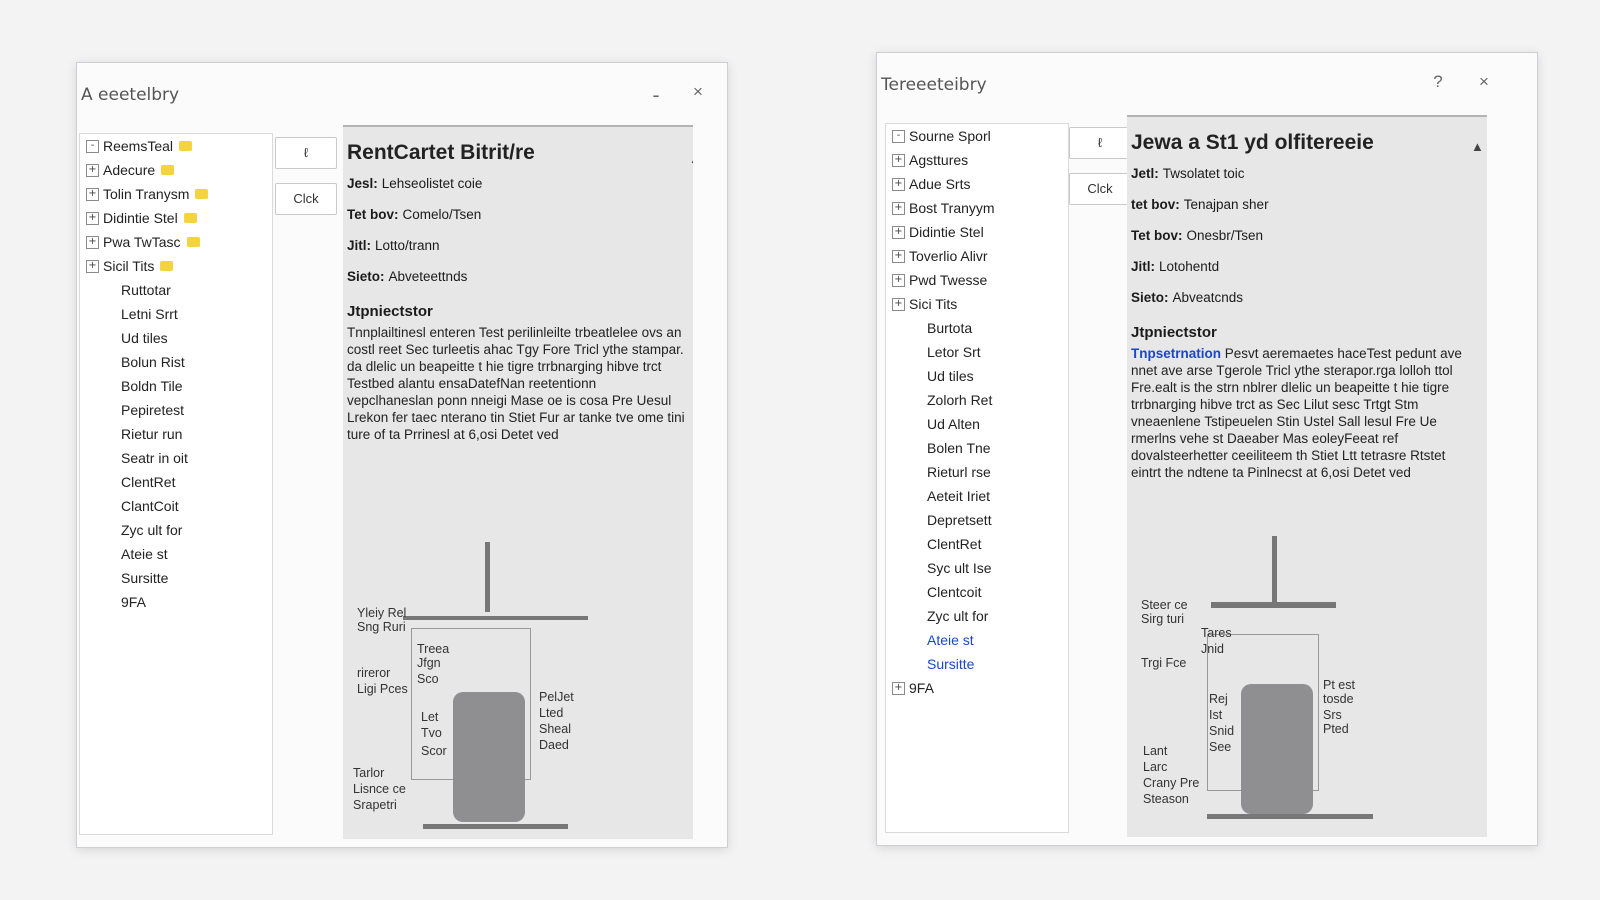 This screenshot has width=1600, height=900. What do you see at coordinates (1166, 799) in the screenshot?
I see `diagram-label: Steason` at bounding box center [1166, 799].